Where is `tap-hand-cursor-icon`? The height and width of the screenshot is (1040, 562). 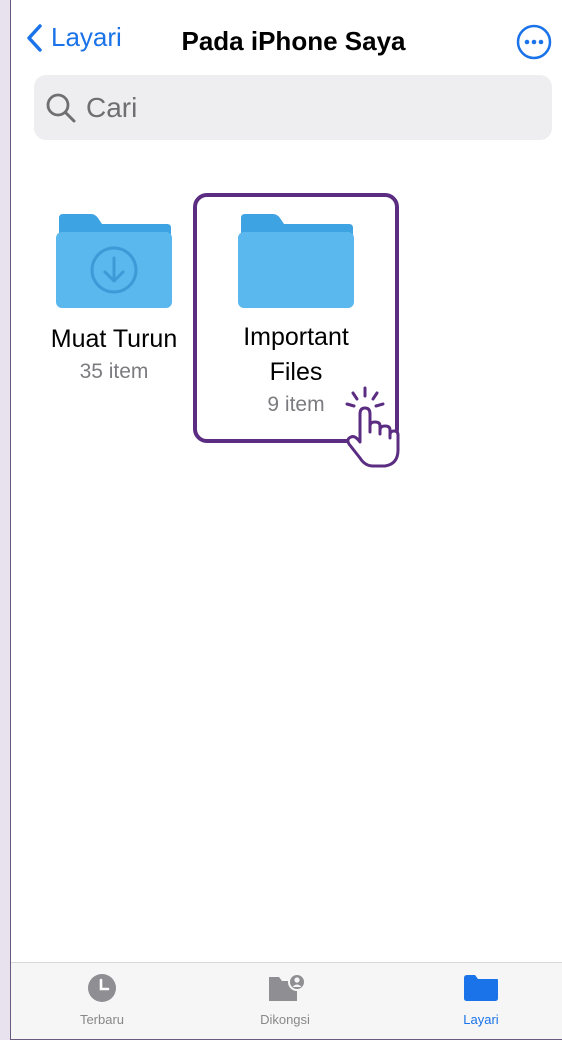 tap-hand-cursor-icon is located at coordinates (372, 427).